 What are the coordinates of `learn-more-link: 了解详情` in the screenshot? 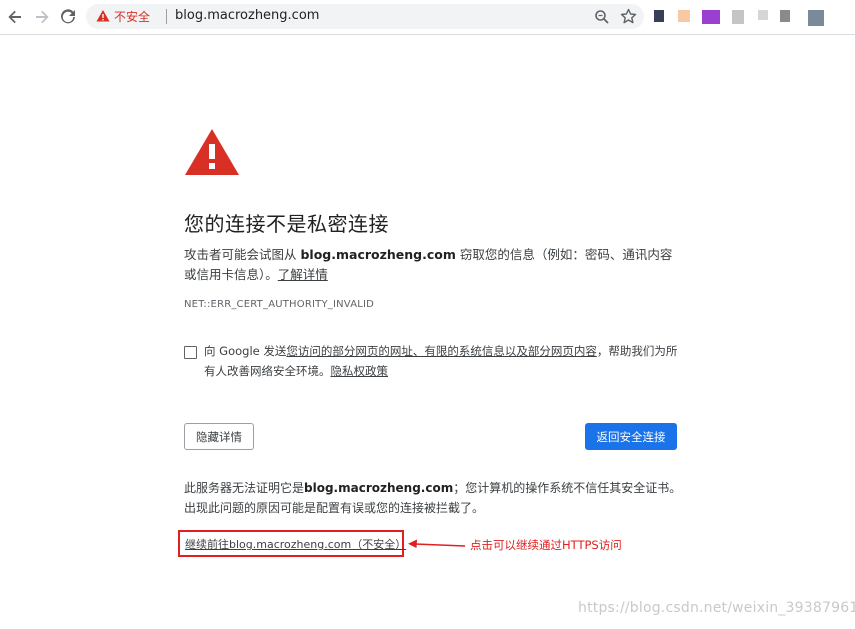 It's located at (303, 274).